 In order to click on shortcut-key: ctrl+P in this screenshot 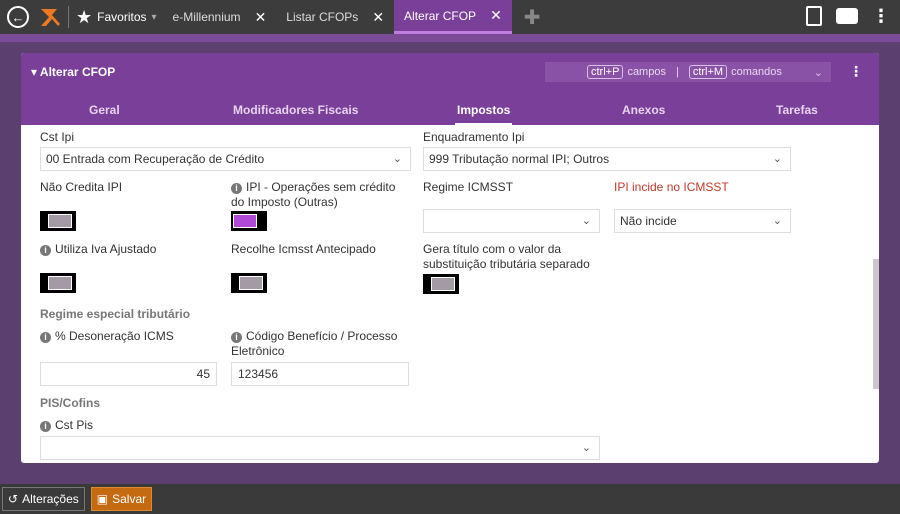, I will do `click(605, 72)`.